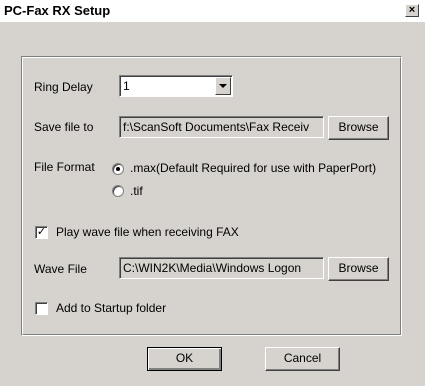 The width and height of the screenshot is (425, 386). I want to click on add-to-startup-label: Add to Startup folder, so click(111, 308).